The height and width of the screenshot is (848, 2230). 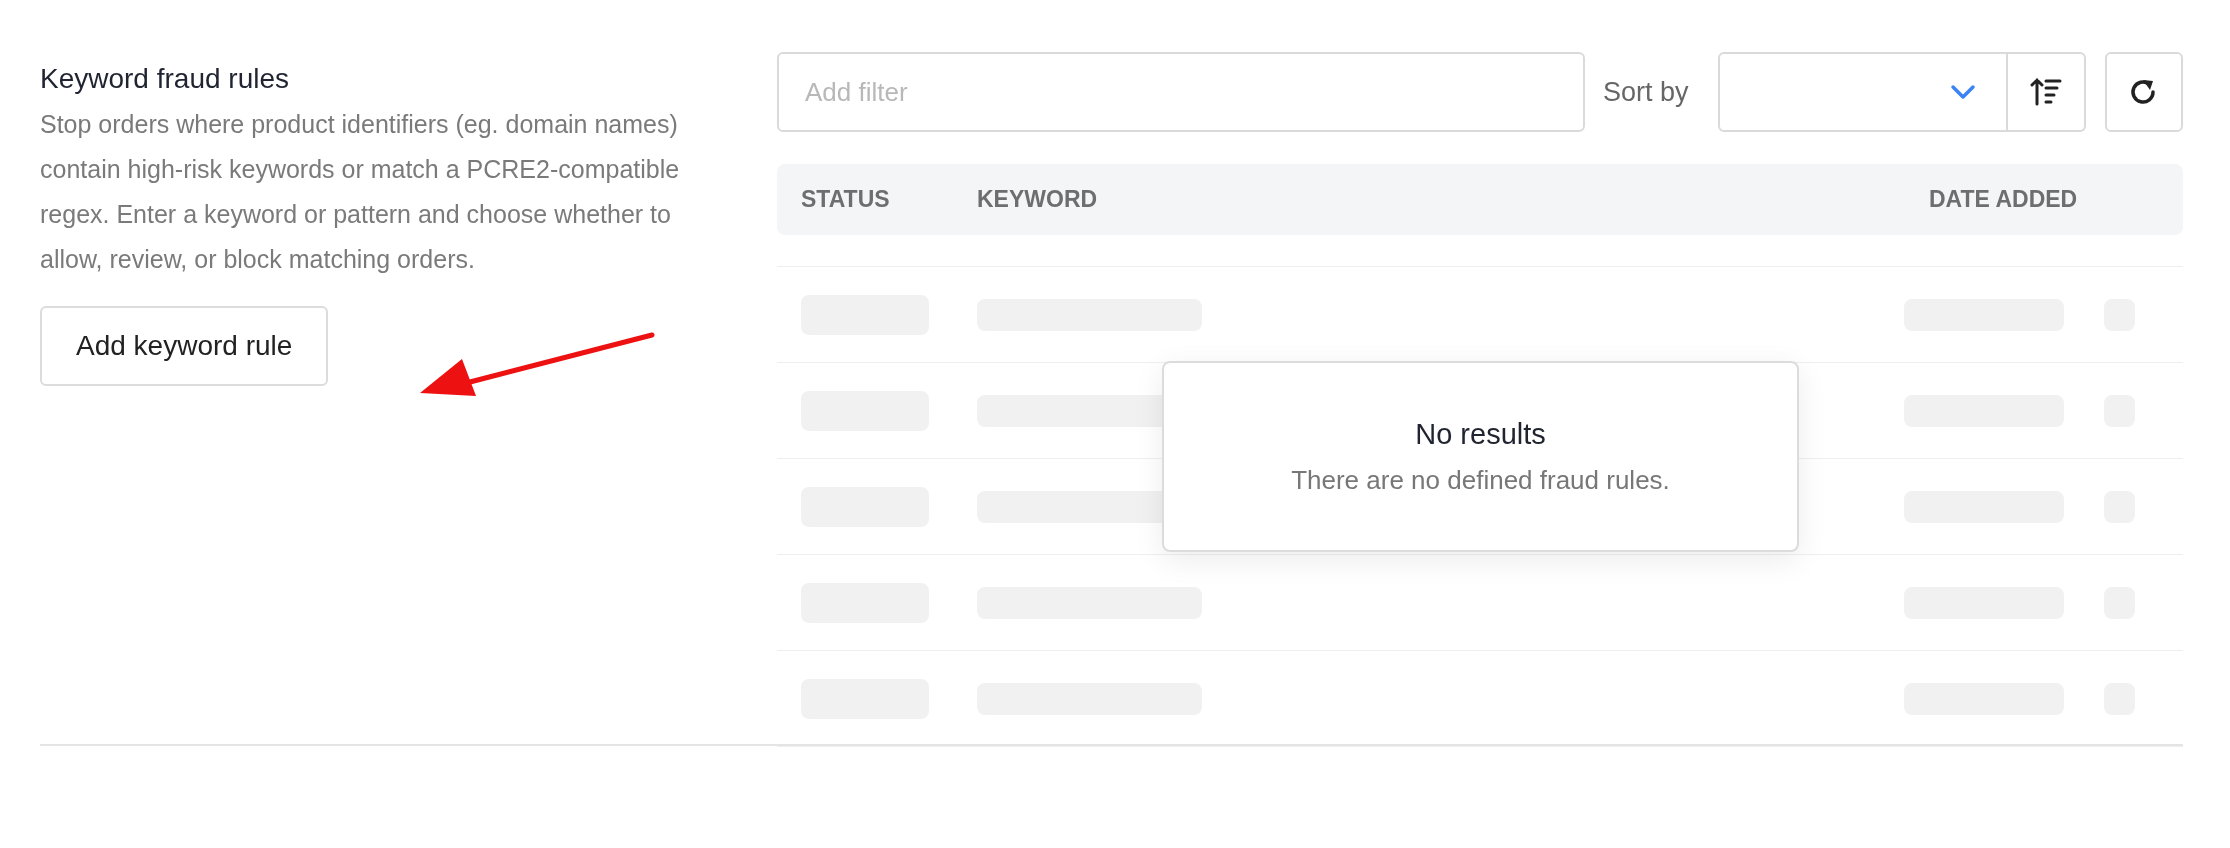 What do you see at coordinates (165, 79) in the screenshot?
I see `section-title: Keyword fraud rules` at bounding box center [165, 79].